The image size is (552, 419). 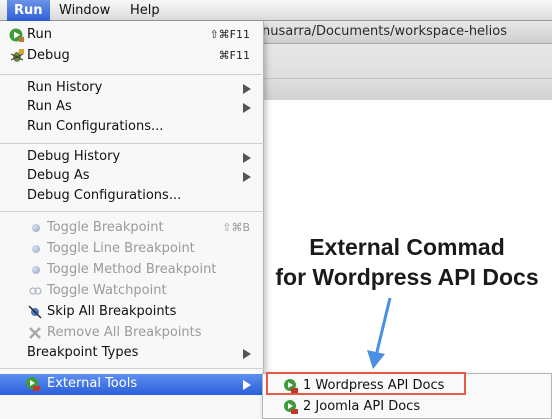 What do you see at coordinates (35, 333) in the screenshot?
I see `remove-breakpoints-icon` at bounding box center [35, 333].